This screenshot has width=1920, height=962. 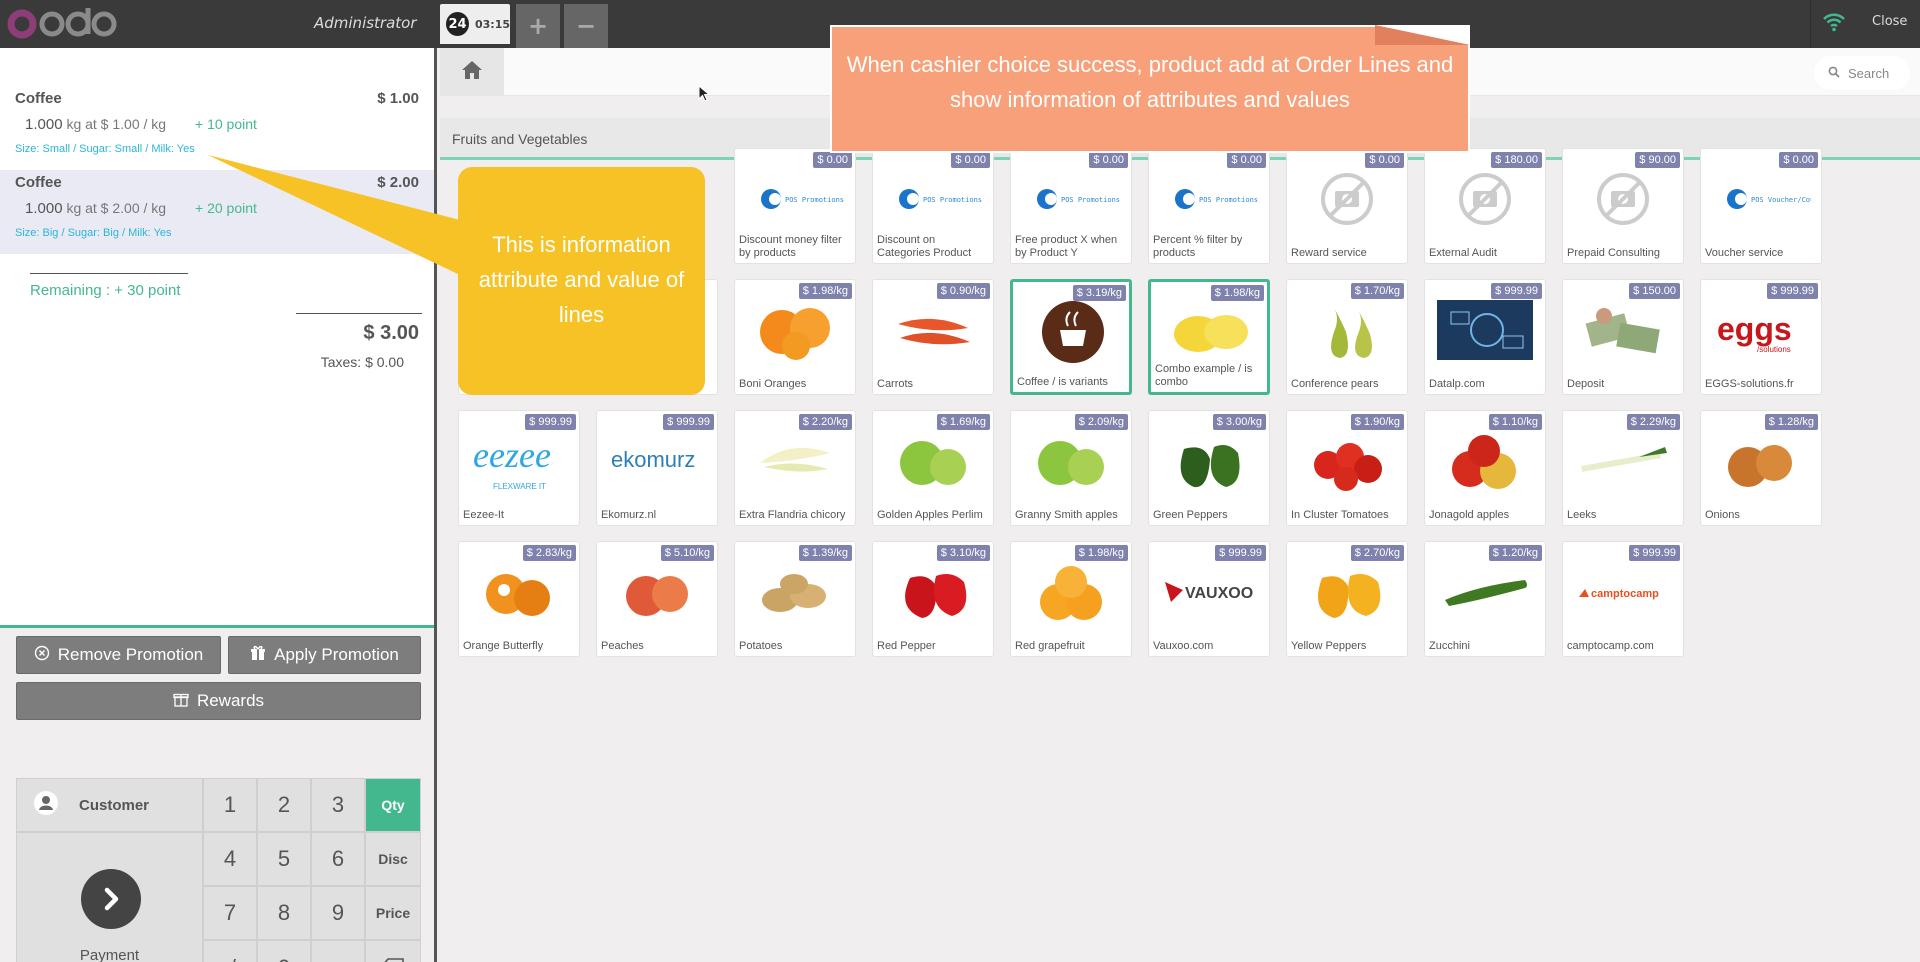 I want to click on numpad-key-2: 2, so click(x=284, y=805).